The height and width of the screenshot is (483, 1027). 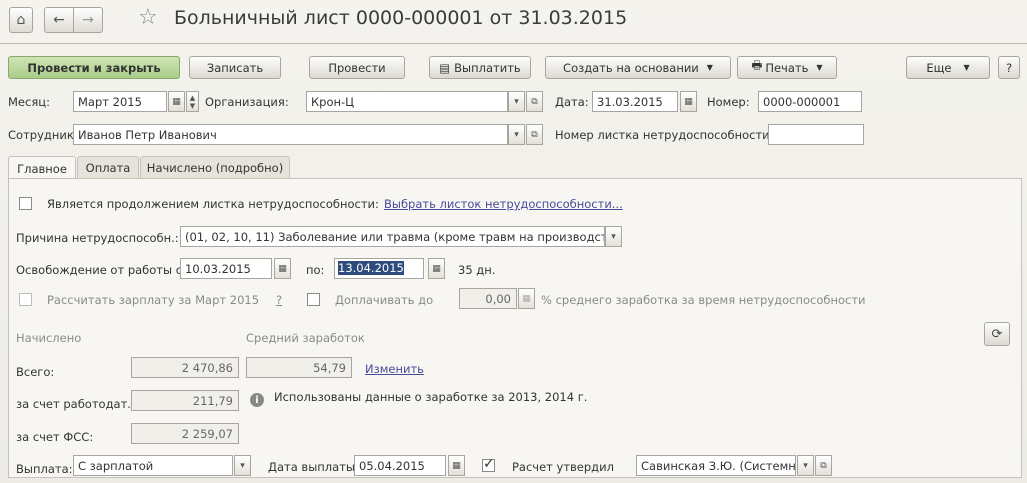 I want to click on total-label: Всего:, so click(x=35, y=372).